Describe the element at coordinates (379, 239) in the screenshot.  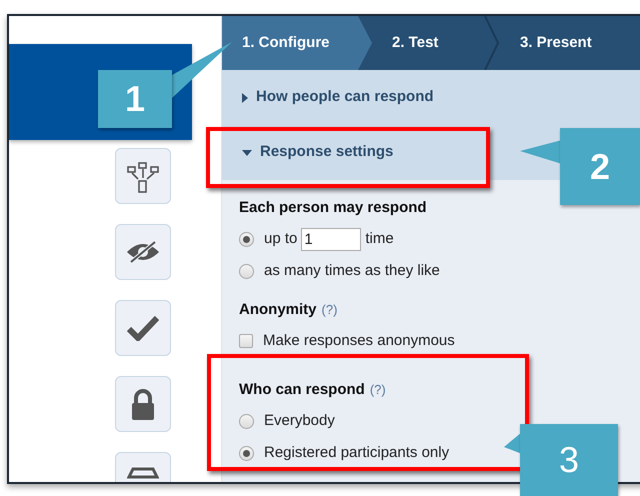
I see `option-label: time` at that location.